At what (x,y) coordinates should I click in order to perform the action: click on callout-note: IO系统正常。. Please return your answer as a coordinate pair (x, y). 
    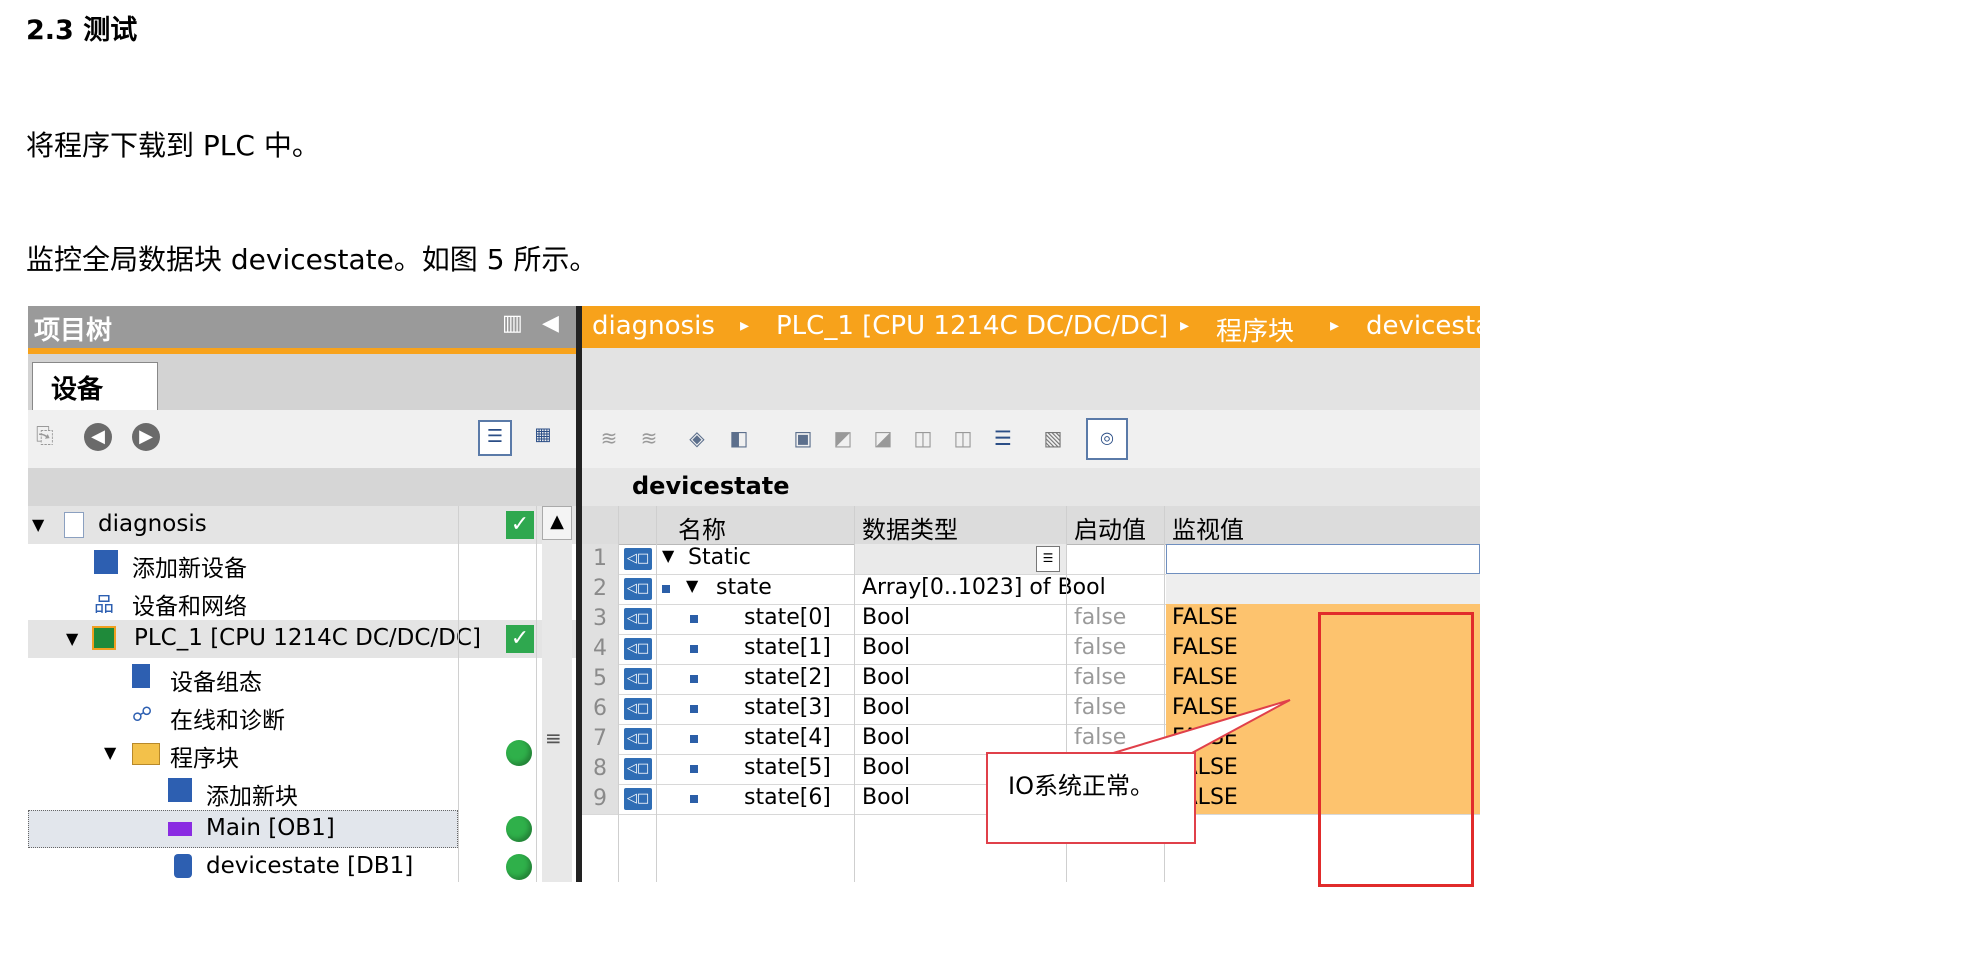
    Looking at the image, I should click on (1091, 798).